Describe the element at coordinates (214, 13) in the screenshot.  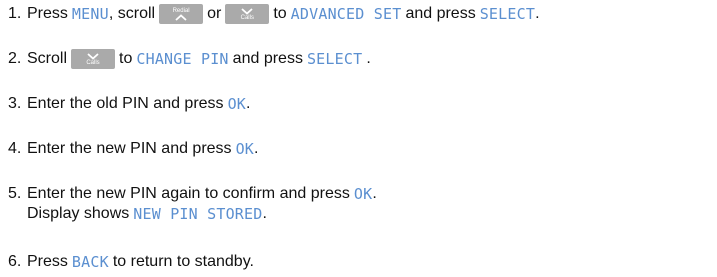
I see `step-text-part: or` at that location.